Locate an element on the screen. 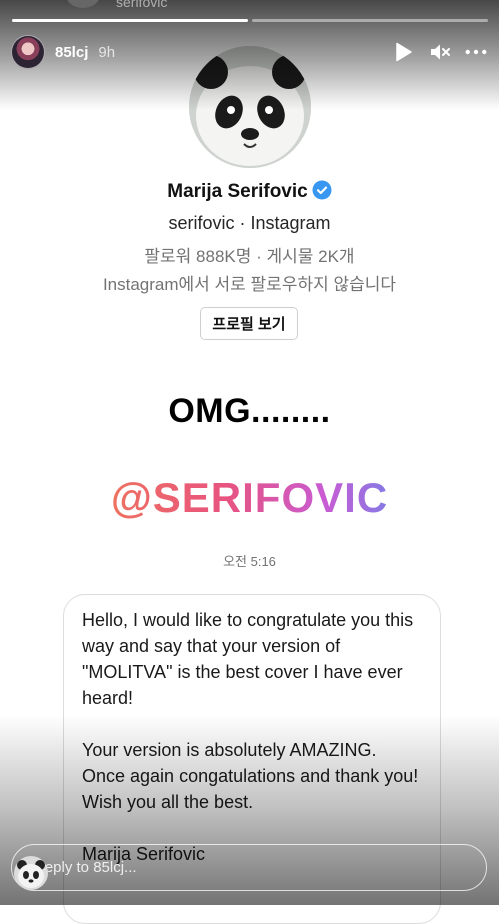 The image size is (499, 924). followers-count: 팔로워 888K명 · 게시물 2K개 is located at coordinates (249, 256).